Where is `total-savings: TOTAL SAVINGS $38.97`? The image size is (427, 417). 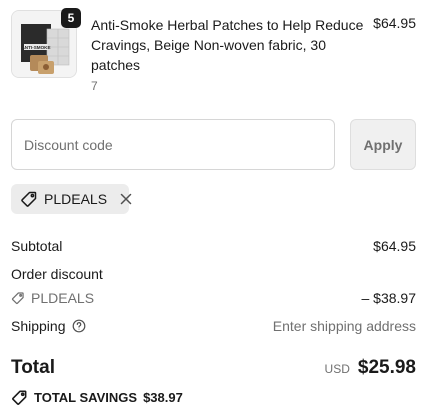 total-savings: TOTAL SAVINGS $38.97 is located at coordinates (97, 397).